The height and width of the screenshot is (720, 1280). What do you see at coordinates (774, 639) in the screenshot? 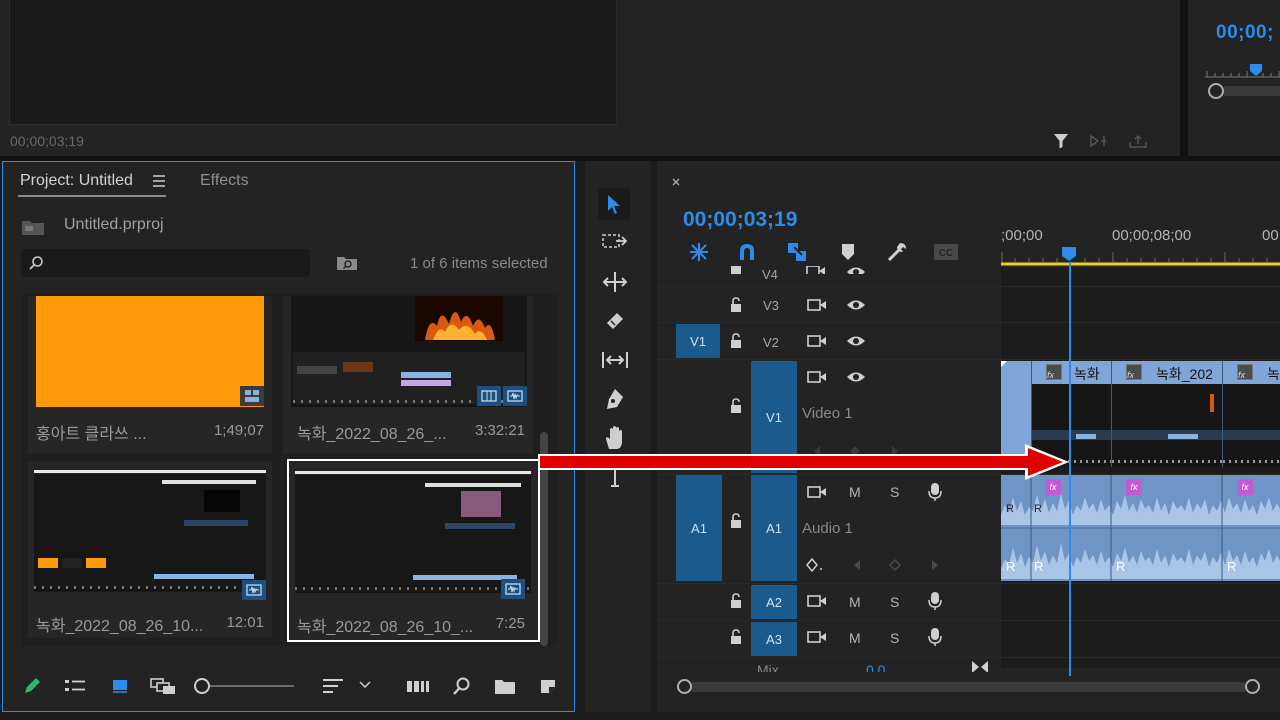
I see `track-target-a3: A3` at bounding box center [774, 639].